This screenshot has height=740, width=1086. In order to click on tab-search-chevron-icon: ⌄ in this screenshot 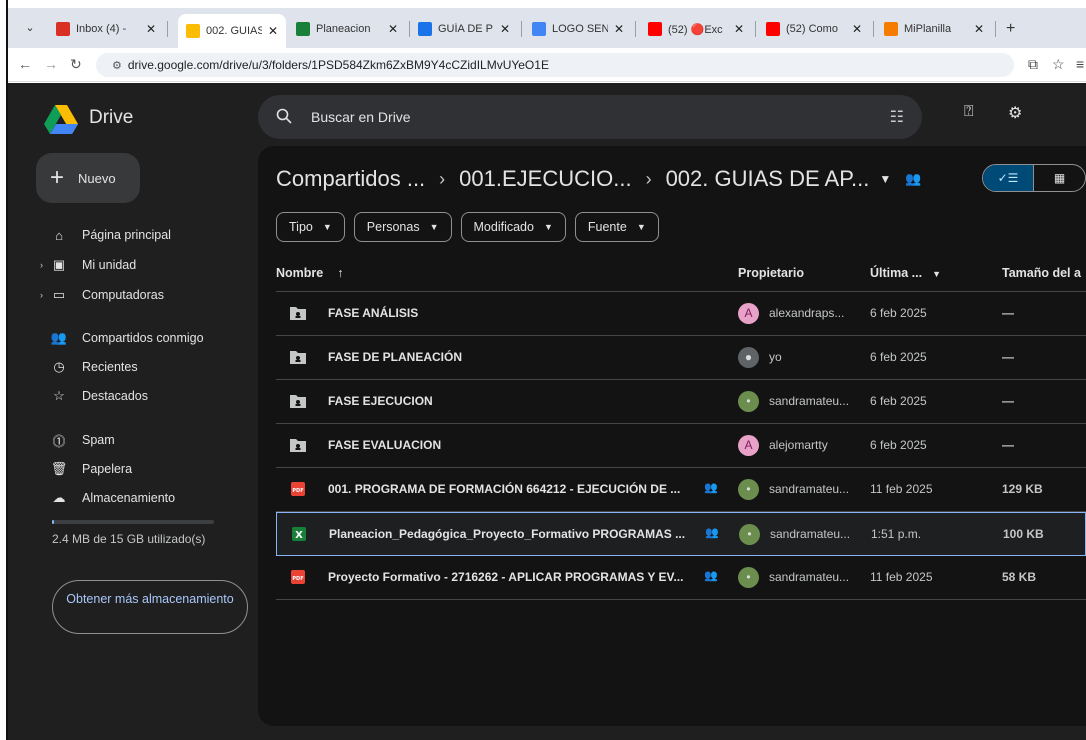, I will do `click(30, 28)`.